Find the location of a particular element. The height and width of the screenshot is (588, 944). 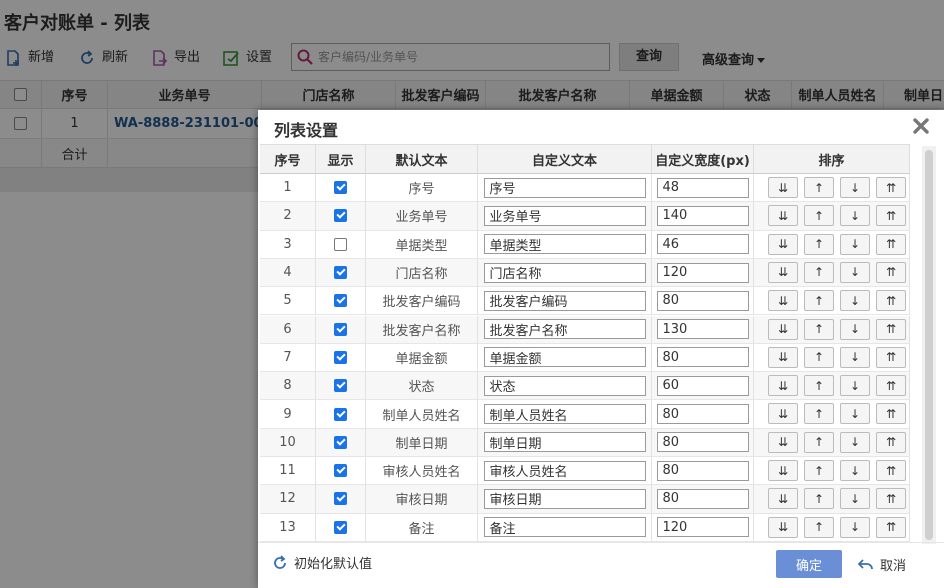

default-text: 序号 is located at coordinates (422, 188).